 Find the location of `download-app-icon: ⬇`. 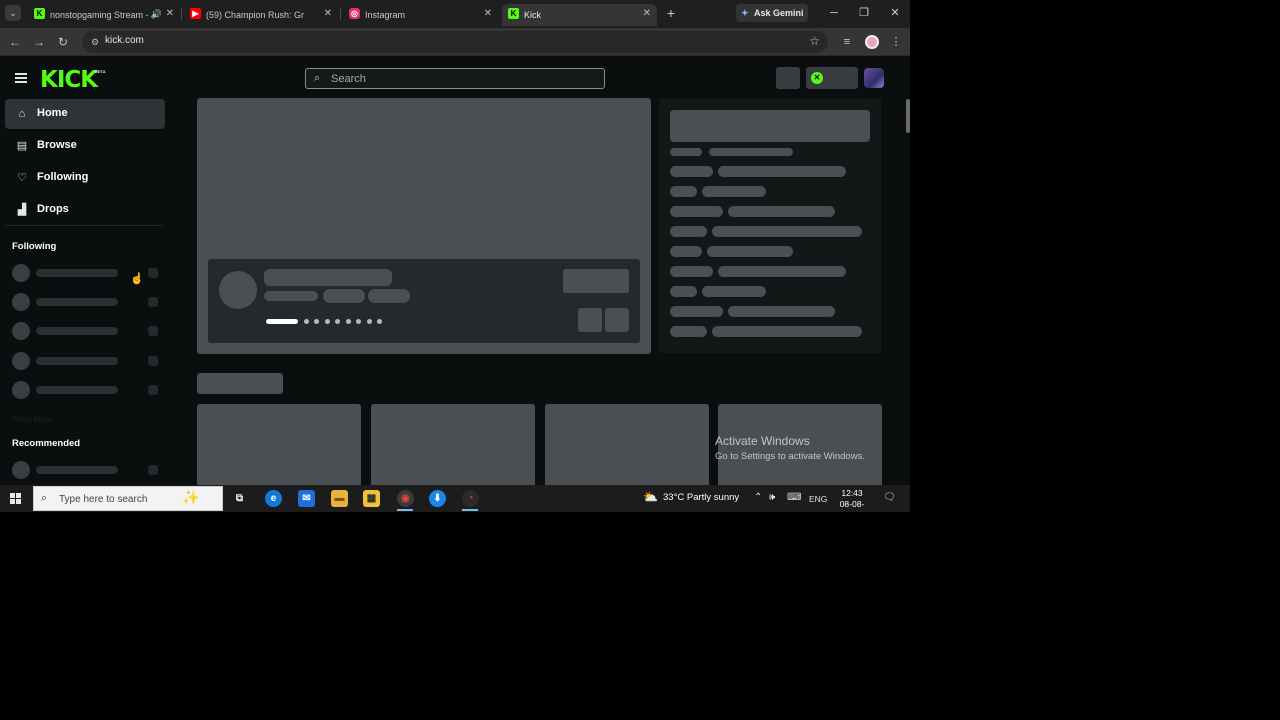

download-app-icon: ⬇ is located at coordinates (437, 498).